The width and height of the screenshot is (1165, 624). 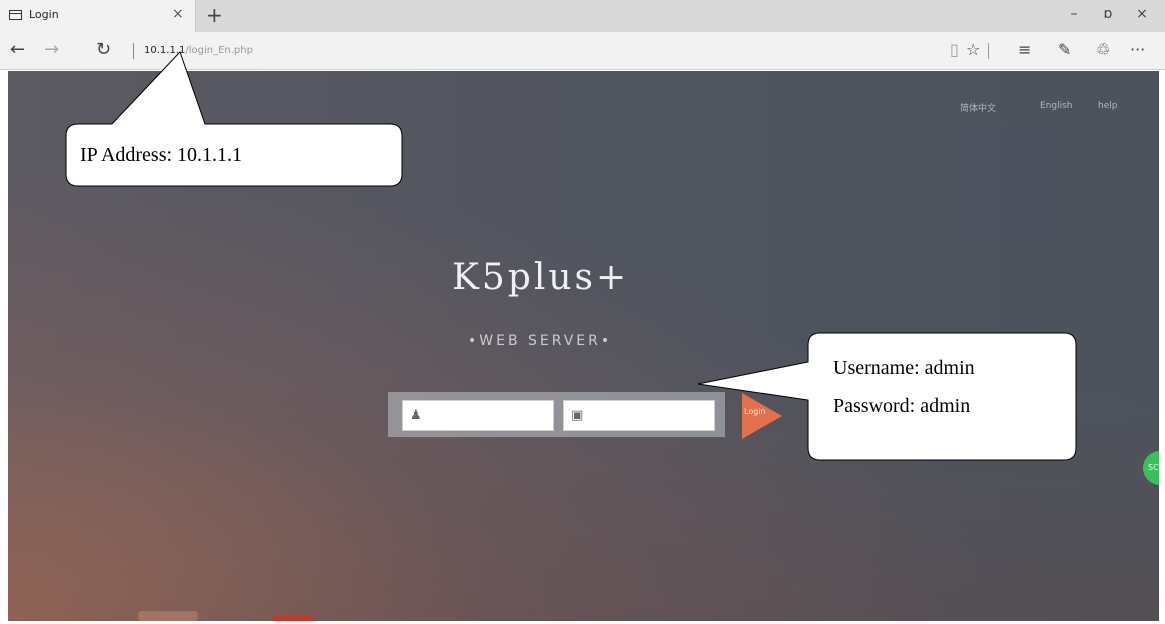 I want to click on password-input, so click(x=649, y=416).